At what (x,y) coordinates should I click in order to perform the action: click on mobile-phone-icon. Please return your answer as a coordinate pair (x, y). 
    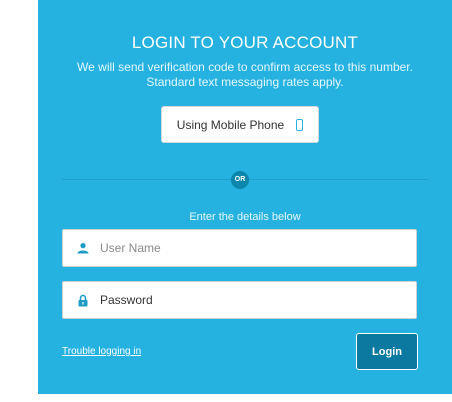
    Looking at the image, I should click on (300, 124).